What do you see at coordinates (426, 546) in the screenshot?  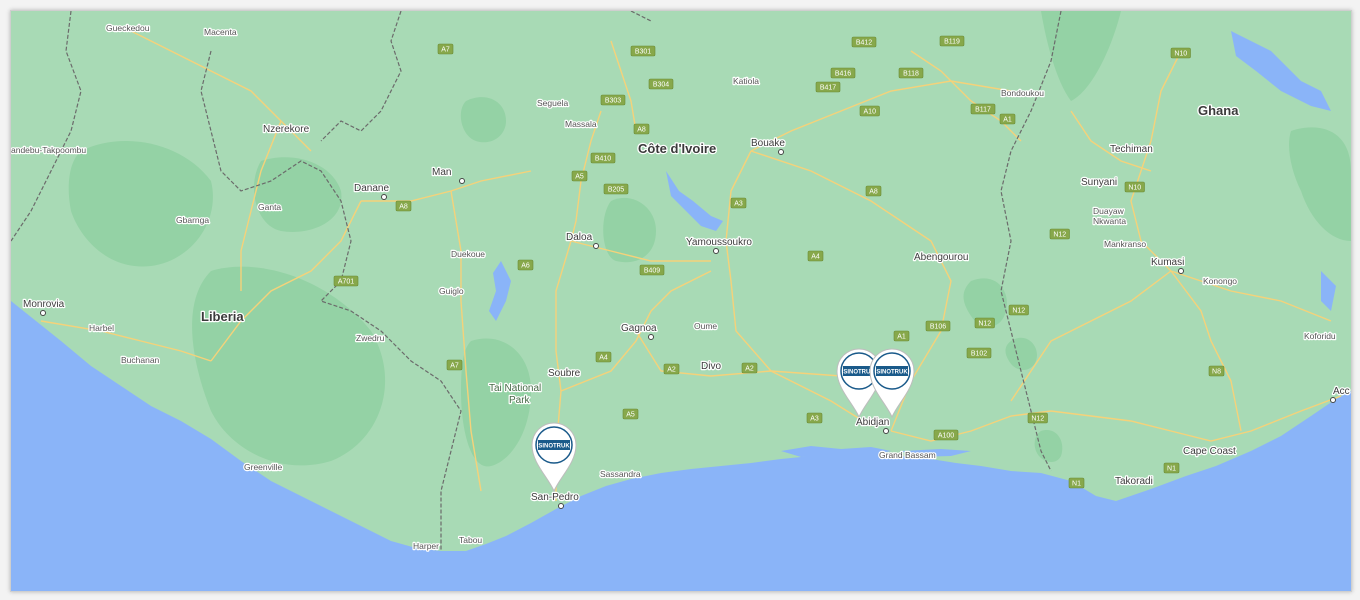 I see `city-label-harper: Harper` at bounding box center [426, 546].